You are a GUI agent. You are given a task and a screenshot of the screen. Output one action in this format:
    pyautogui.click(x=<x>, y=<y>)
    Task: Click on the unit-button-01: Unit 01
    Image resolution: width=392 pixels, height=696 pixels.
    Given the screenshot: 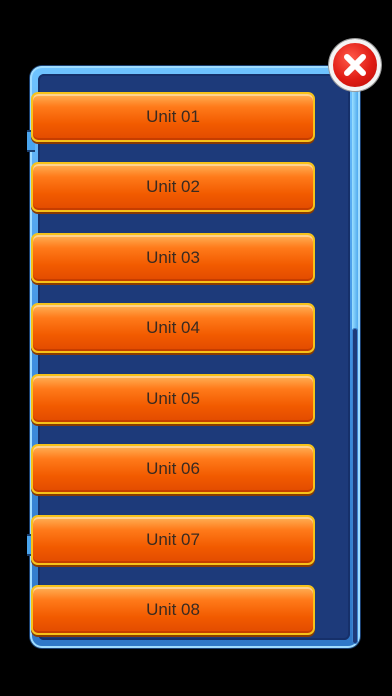 What is the action you would take?
    pyautogui.click(x=173, y=117)
    